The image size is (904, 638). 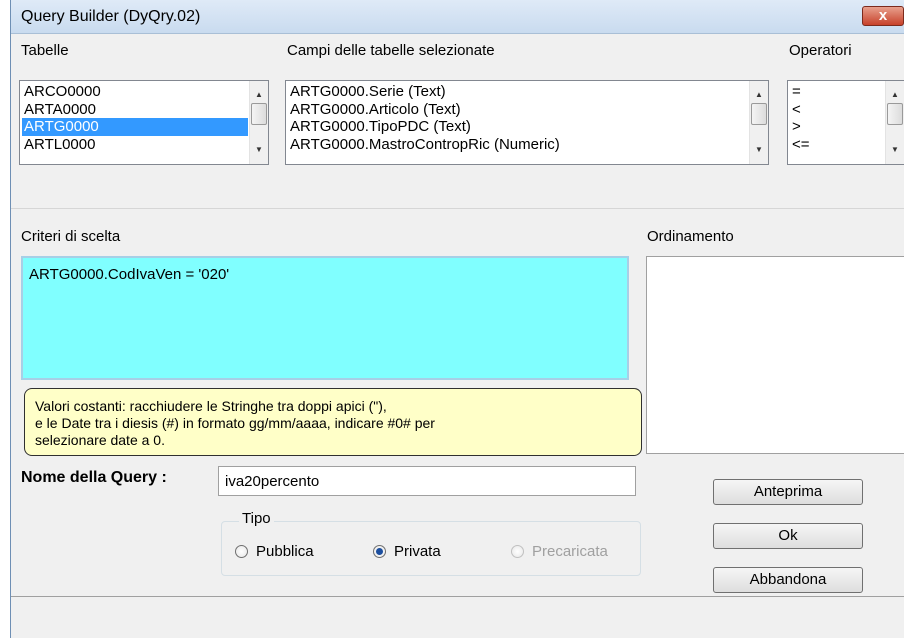 I want to click on list-item: ARTG0000.Articolo (Text), so click(x=518, y=110).